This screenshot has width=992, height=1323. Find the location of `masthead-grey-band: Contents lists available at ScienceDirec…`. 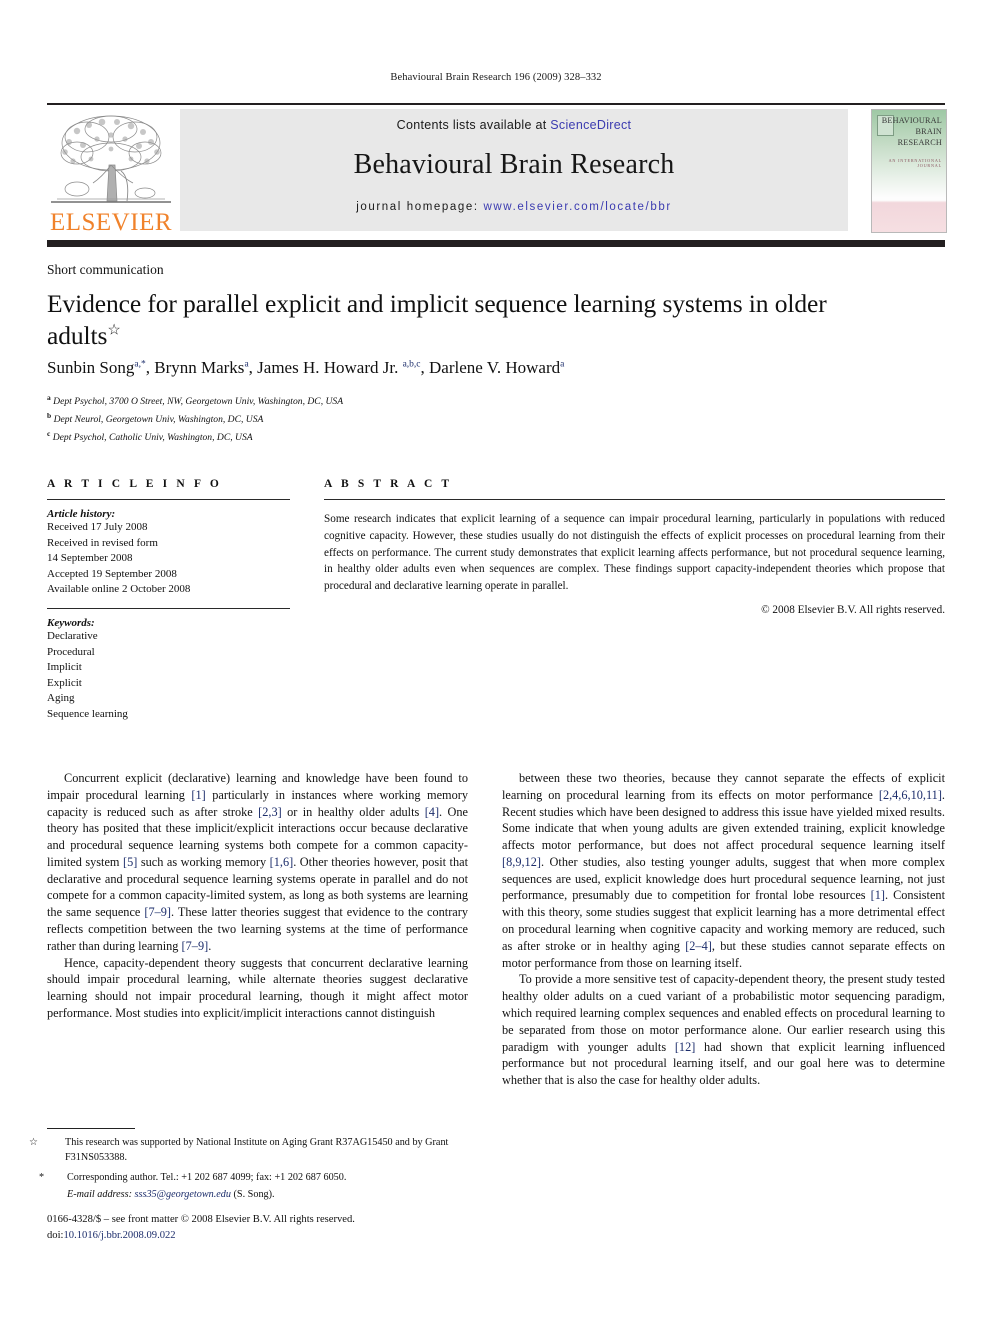

masthead-grey-band: Contents lists available at ScienceDirec… is located at coordinates (514, 170).